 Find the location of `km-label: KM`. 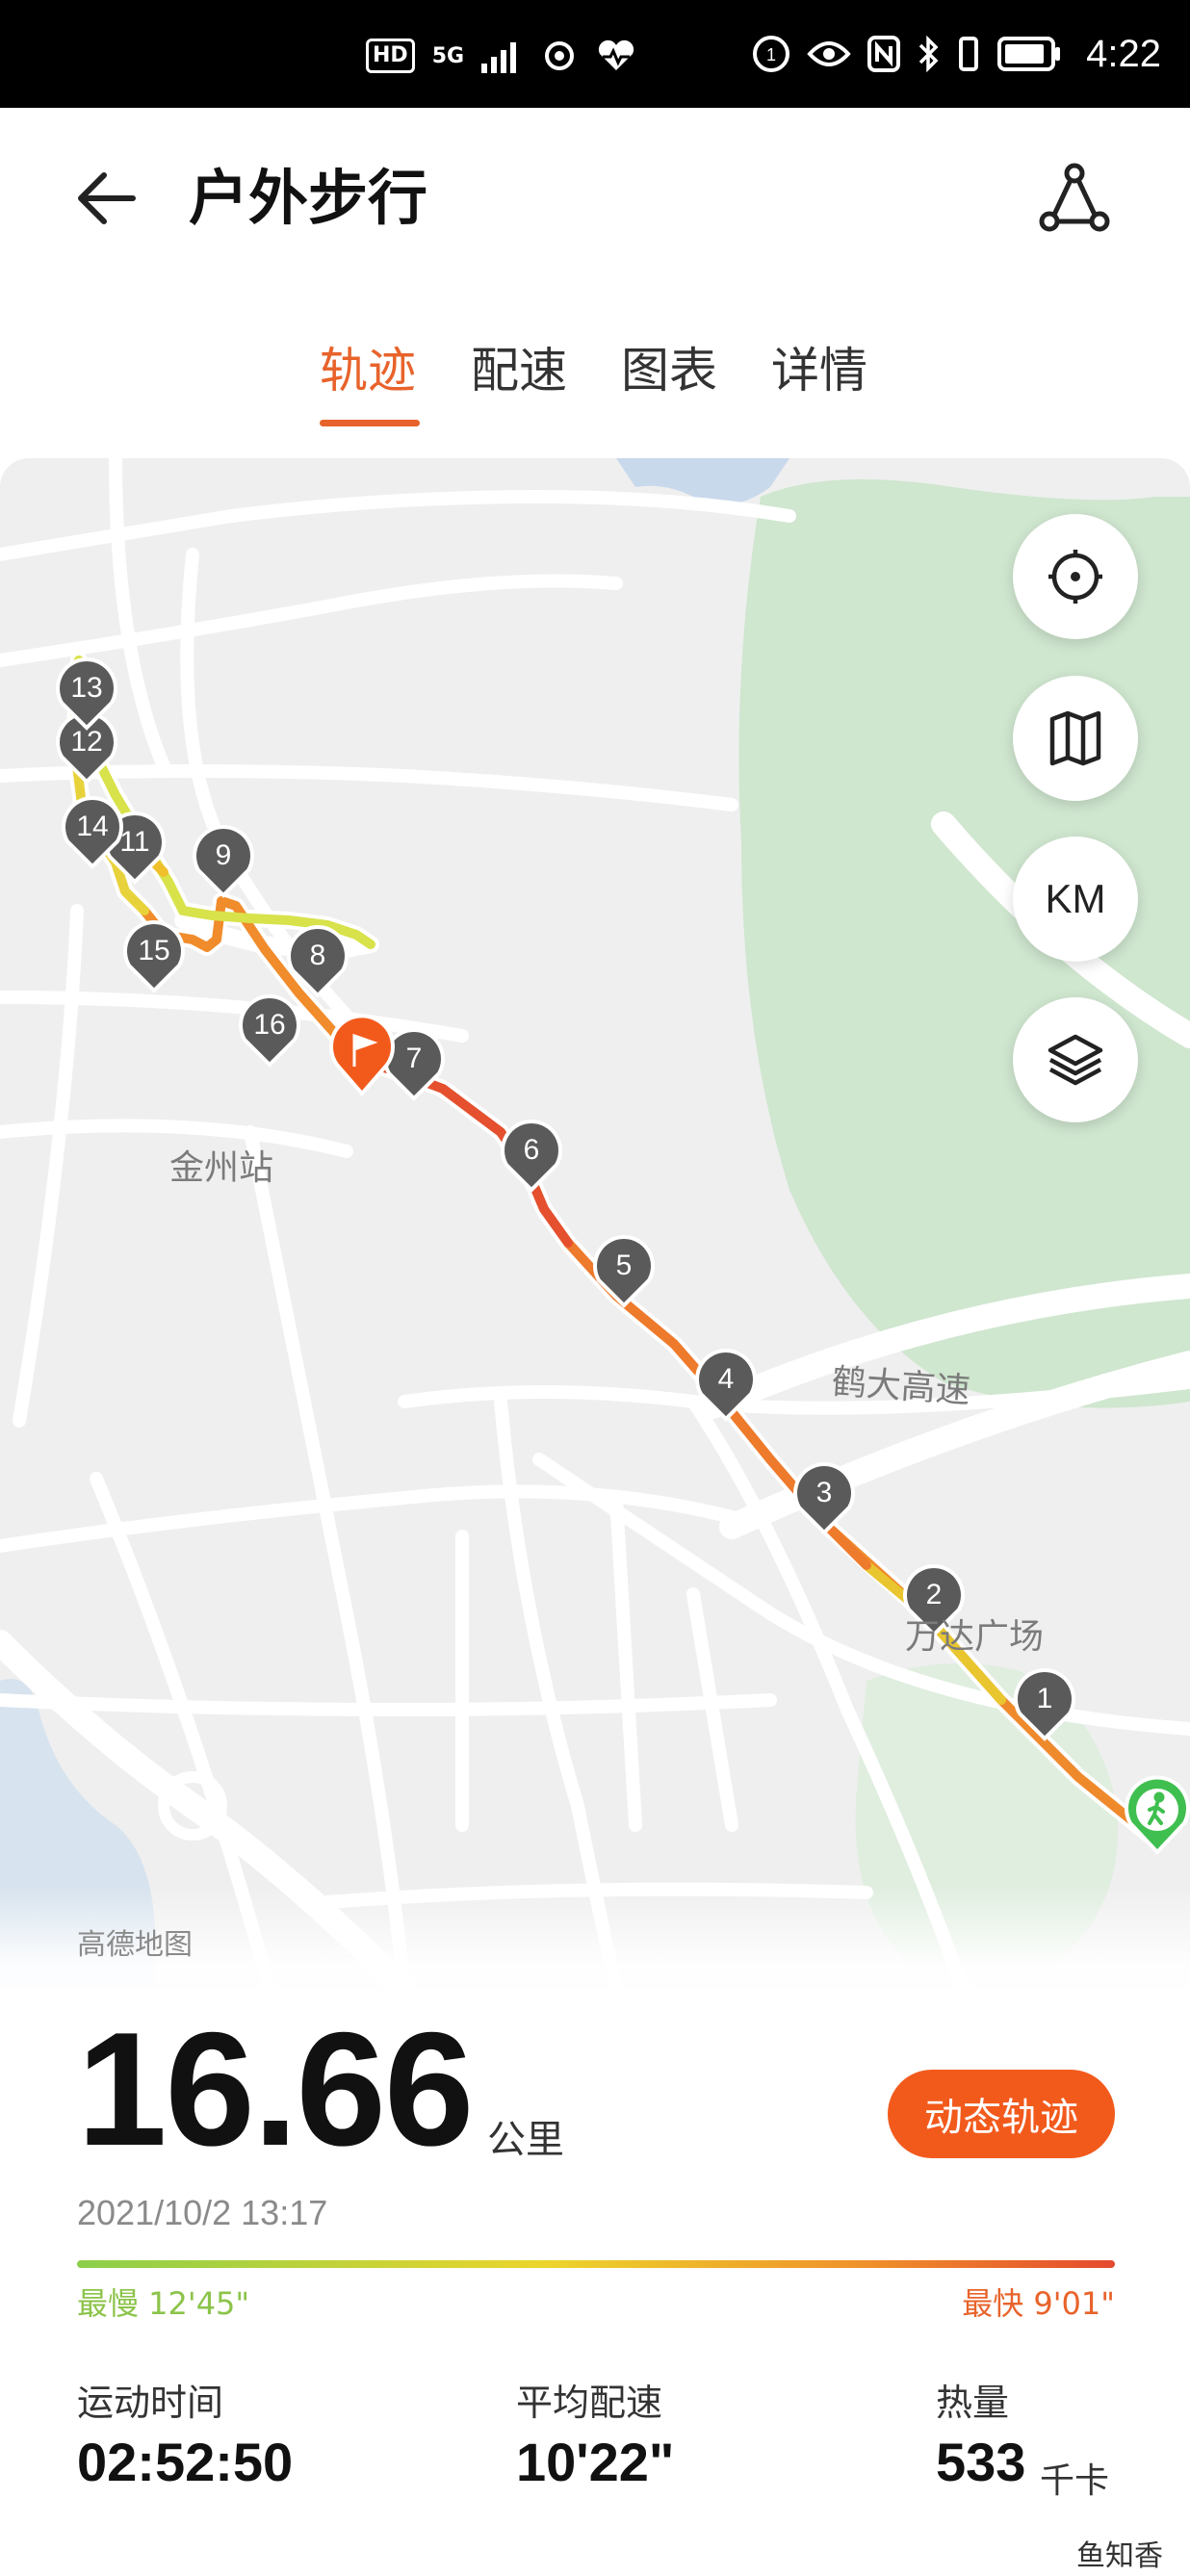

km-label: KM is located at coordinates (1076, 899).